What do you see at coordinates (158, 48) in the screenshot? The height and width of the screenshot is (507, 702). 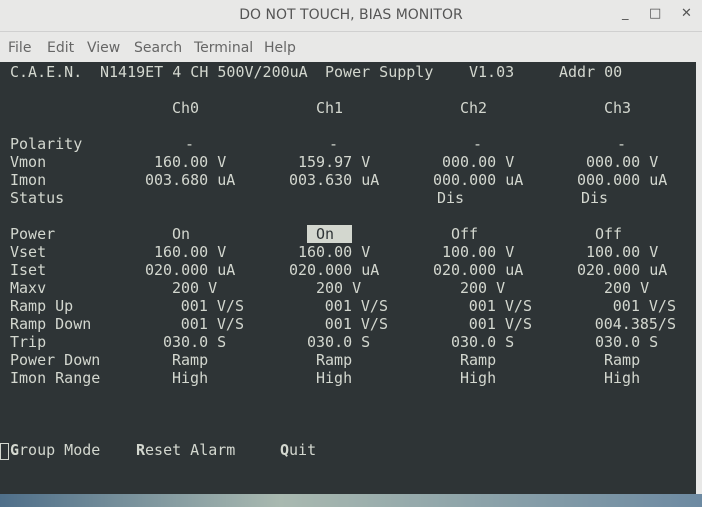 I see `menu-search: Search` at bounding box center [158, 48].